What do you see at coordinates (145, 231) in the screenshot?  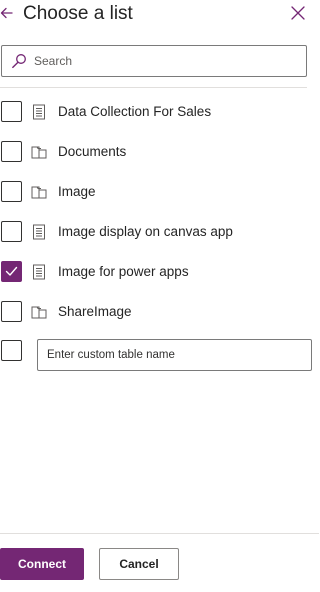 I see `list-item-label: Image display on canvas app` at bounding box center [145, 231].